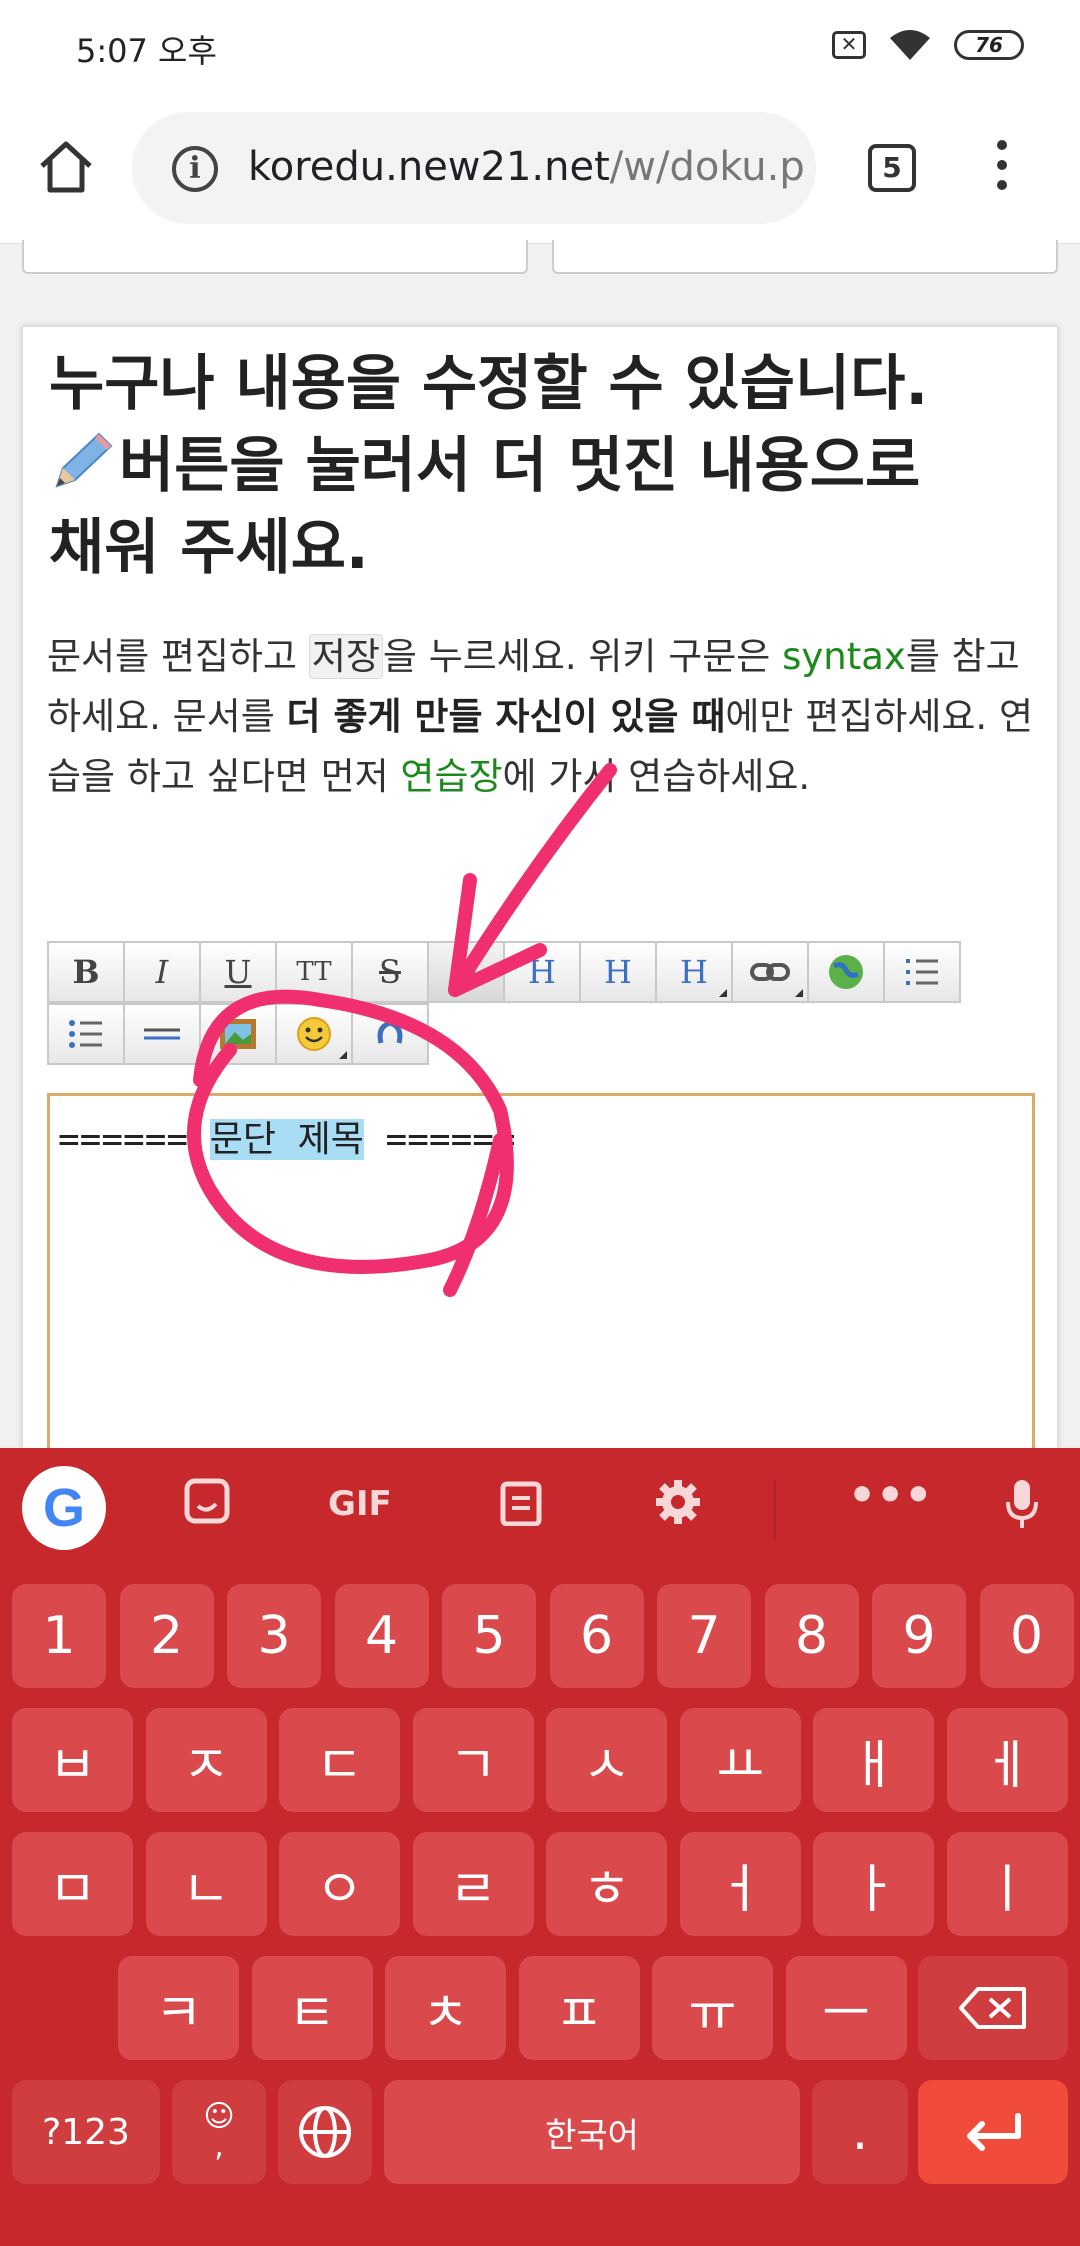  What do you see at coordinates (473, 1760) in the screenshot?
I see `key-ㄱ: ㄱ` at bounding box center [473, 1760].